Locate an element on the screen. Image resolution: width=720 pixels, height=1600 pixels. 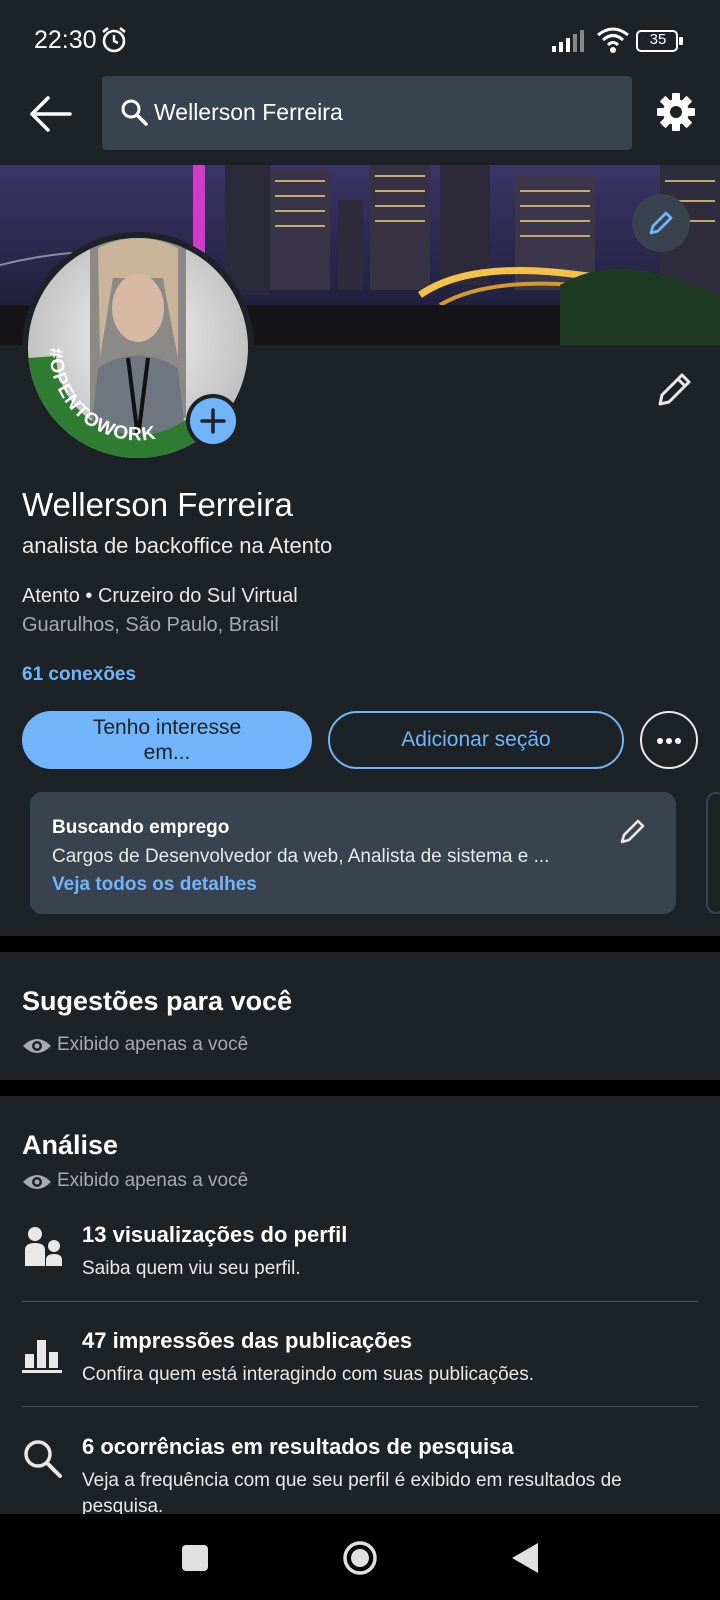
more-options-button is located at coordinates (669, 740).